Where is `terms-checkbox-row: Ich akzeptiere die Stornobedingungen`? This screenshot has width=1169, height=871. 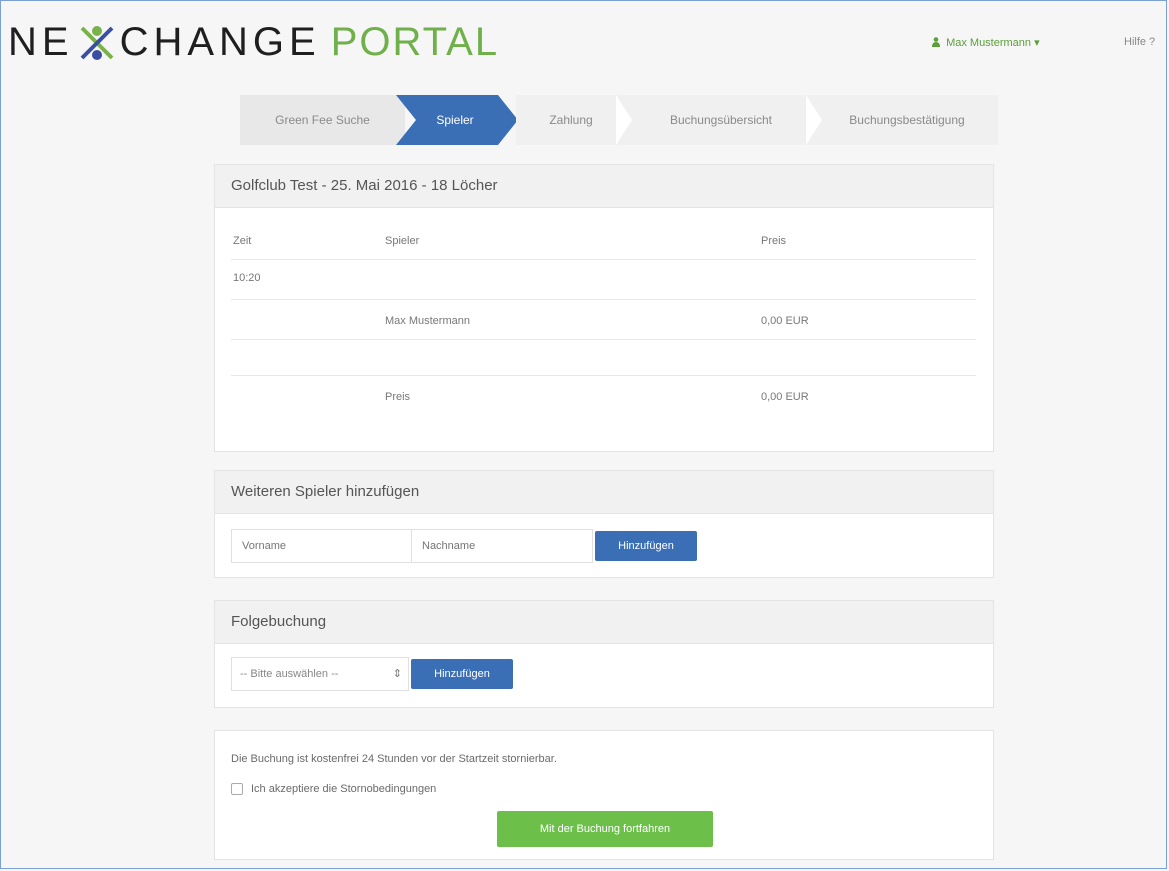 terms-checkbox-row: Ich akzeptiere die Stornobedingungen is located at coordinates (333, 789).